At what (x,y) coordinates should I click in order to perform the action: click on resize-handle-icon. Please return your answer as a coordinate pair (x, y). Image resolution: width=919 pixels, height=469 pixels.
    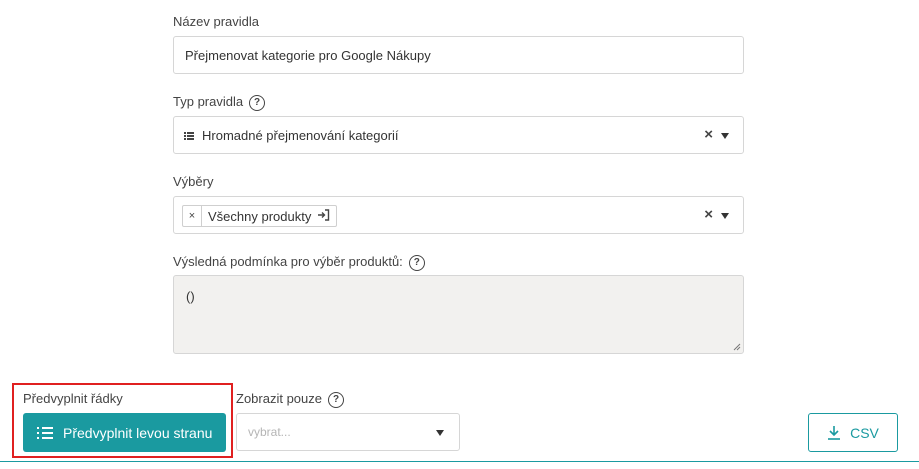
    Looking at the image, I should click on (737, 347).